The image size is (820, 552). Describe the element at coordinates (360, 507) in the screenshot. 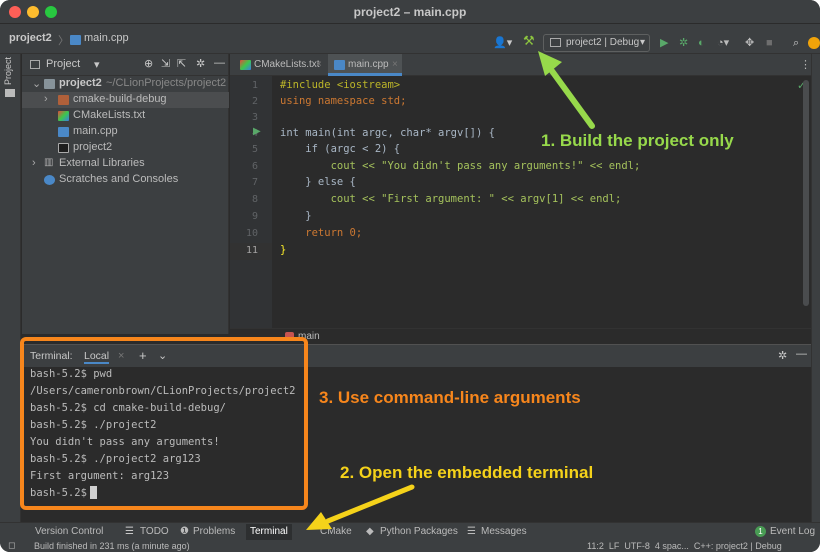

I see `terminal-arrow` at that location.